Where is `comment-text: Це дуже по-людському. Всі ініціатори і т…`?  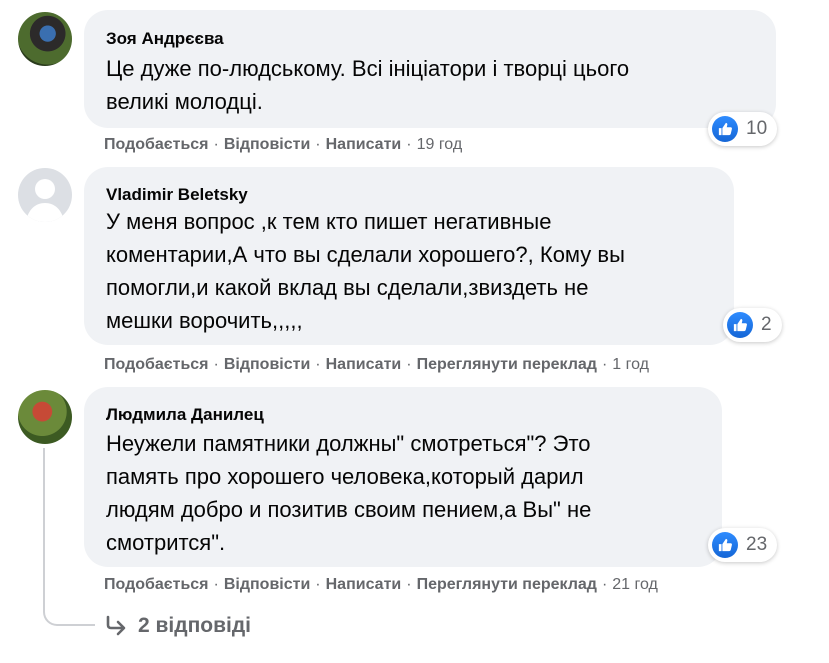
comment-text: Це дуже по-людському. Всі ініціатори і т… is located at coordinates (368, 85).